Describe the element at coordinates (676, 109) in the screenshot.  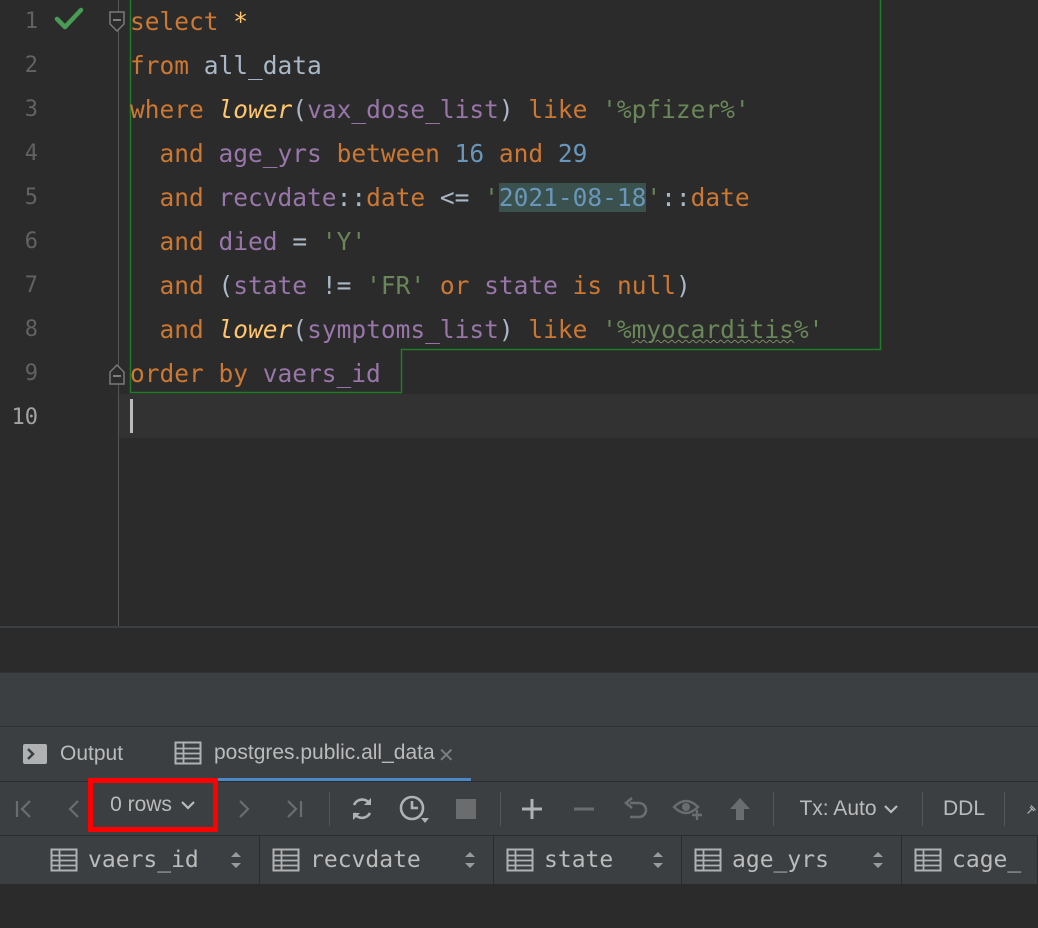
I see `code-token: '%pfizer%'` at that location.